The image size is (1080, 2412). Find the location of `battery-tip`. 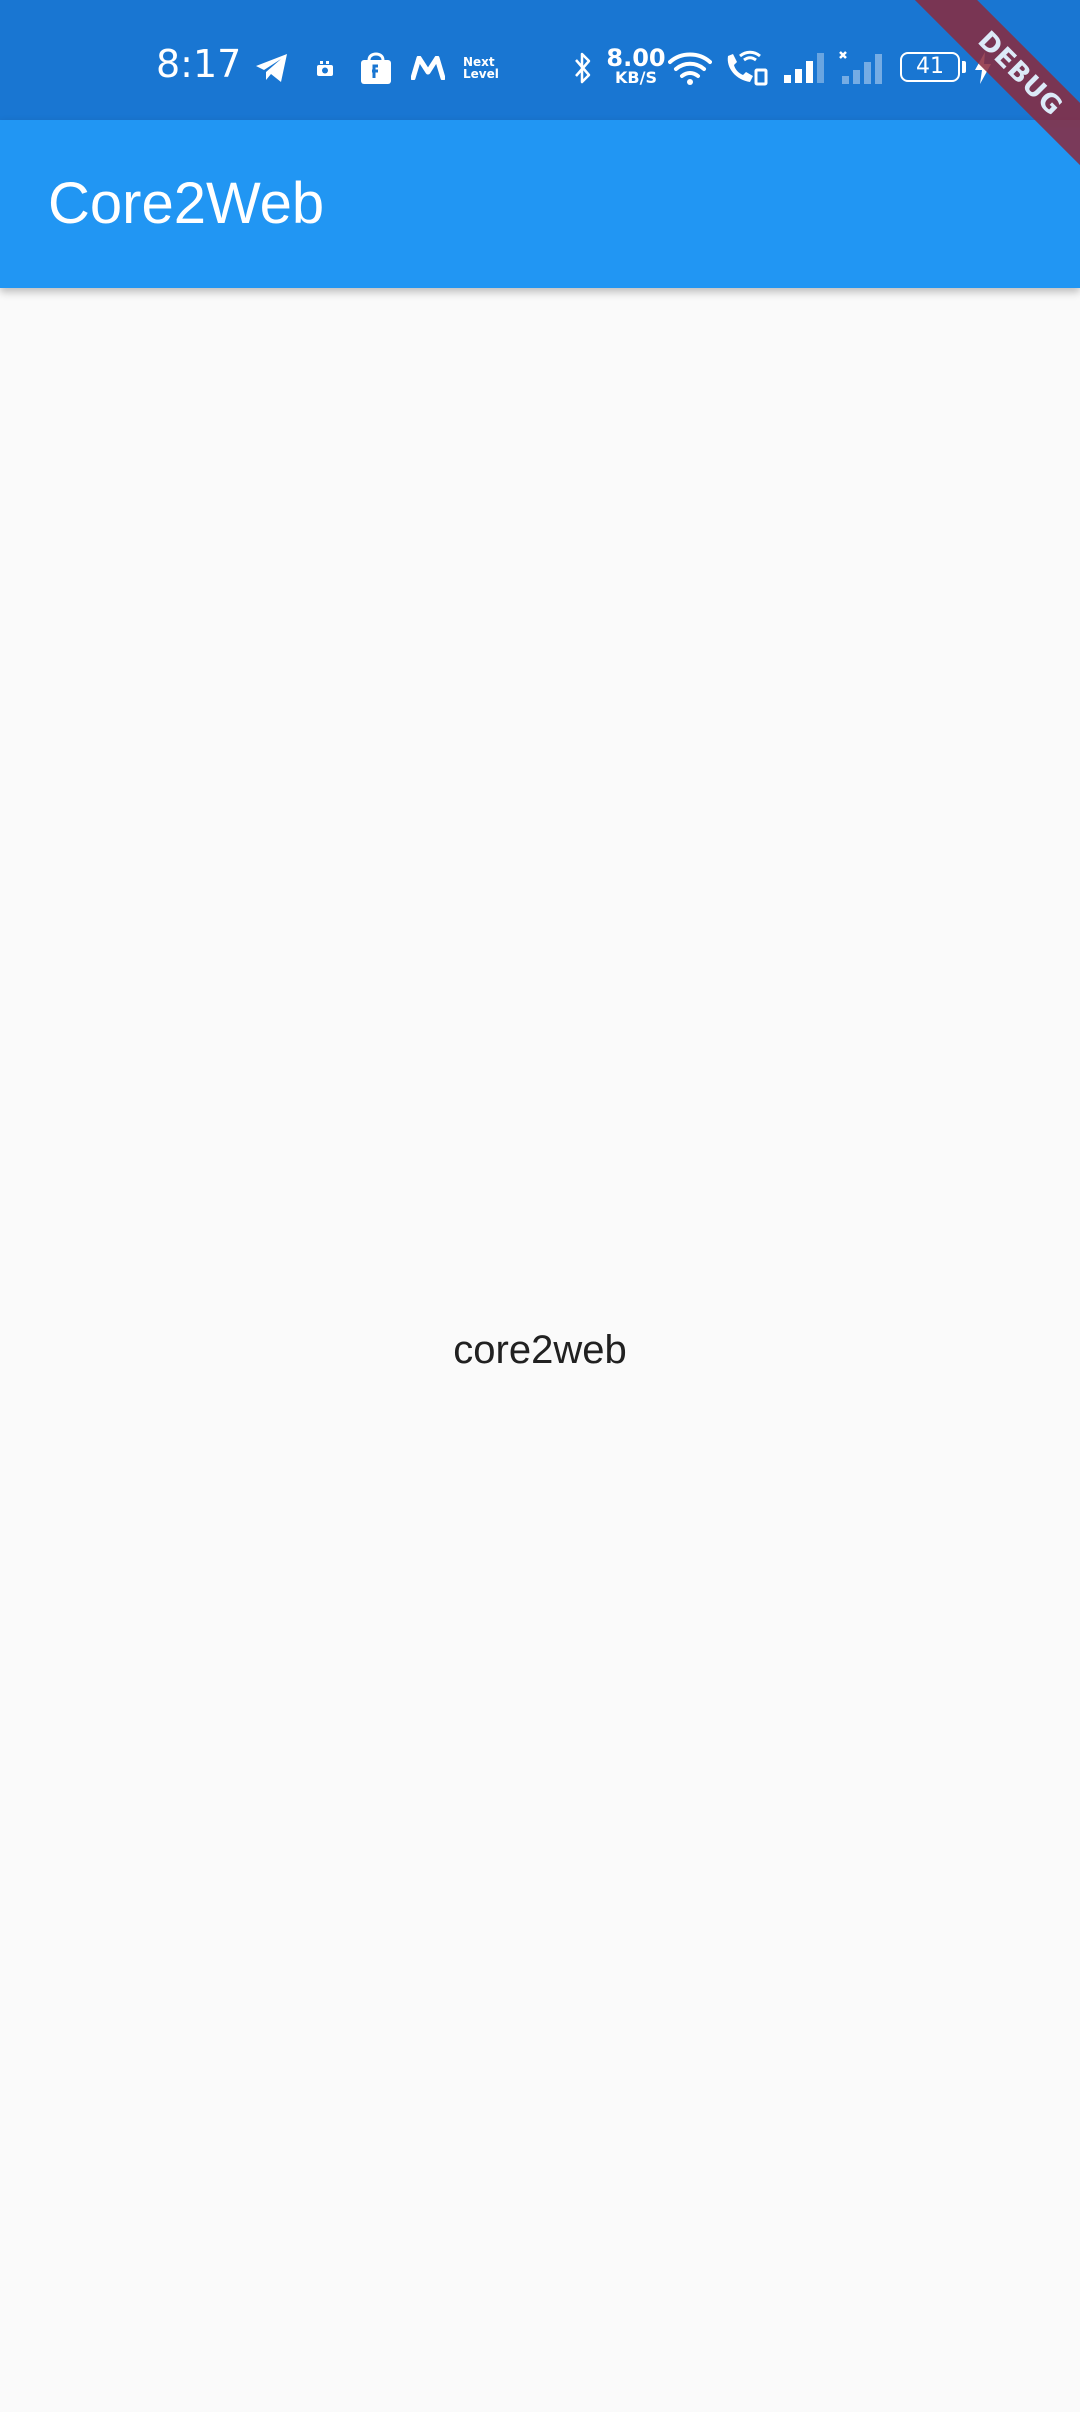

battery-tip is located at coordinates (964, 67).